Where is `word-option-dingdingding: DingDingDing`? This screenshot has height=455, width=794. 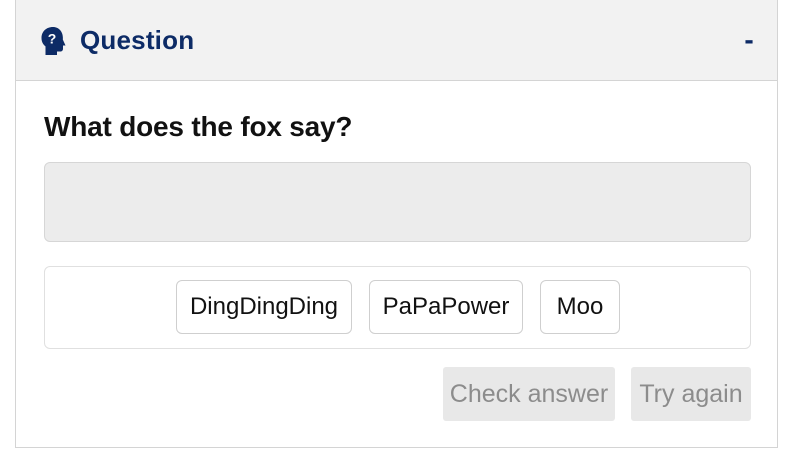 word-option-dingdingding: DingDingDing is located at coordinates (264, 307).